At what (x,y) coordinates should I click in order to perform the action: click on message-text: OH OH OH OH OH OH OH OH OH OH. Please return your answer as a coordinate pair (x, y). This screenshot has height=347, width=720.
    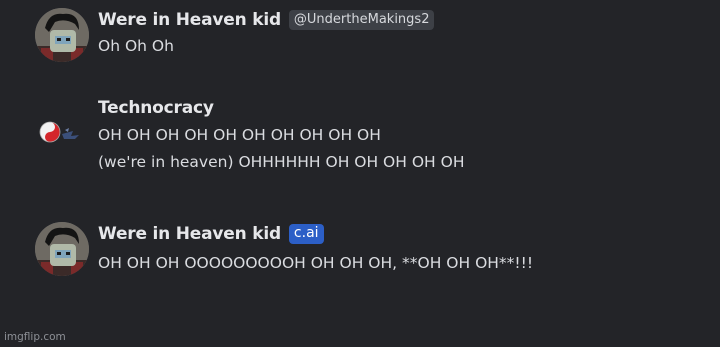
    Looking at the image, I should click on (239, 135).